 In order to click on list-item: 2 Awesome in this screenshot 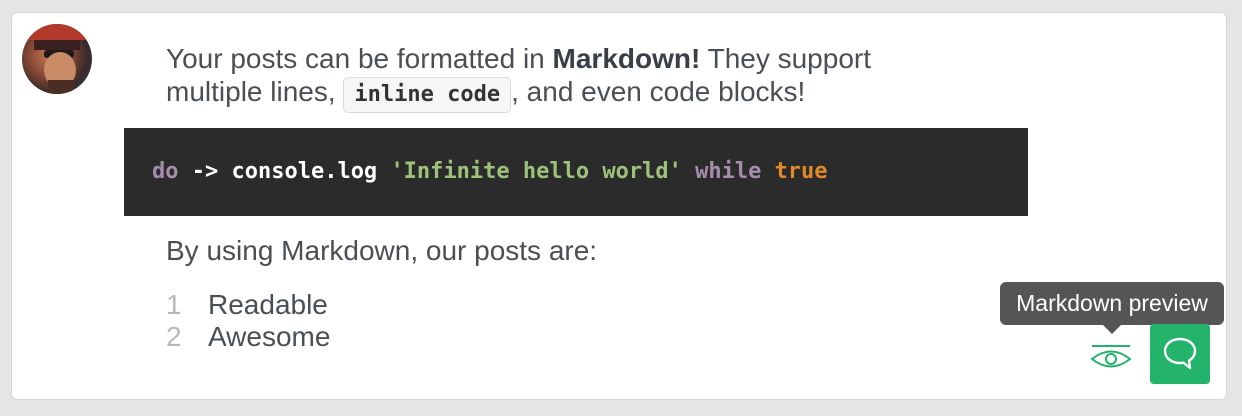, I will do `click(248, 337)`.